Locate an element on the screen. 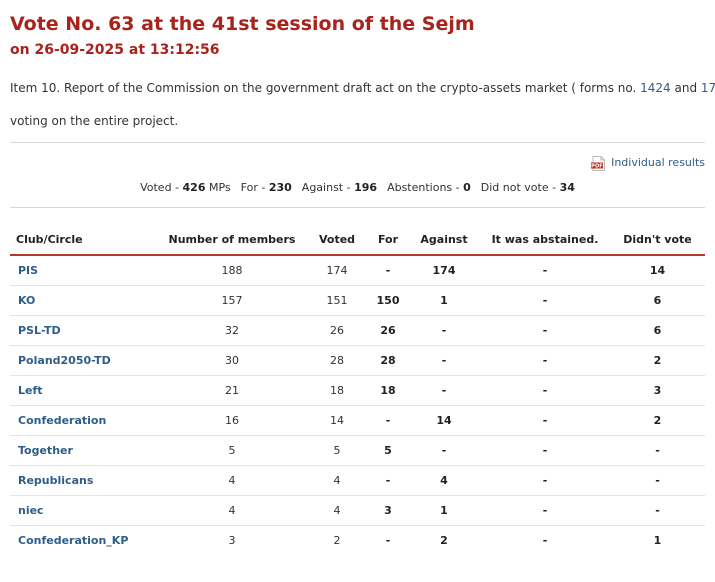  col-header-didnt-vote: Didn't vote is located at coordinates (657, 240).